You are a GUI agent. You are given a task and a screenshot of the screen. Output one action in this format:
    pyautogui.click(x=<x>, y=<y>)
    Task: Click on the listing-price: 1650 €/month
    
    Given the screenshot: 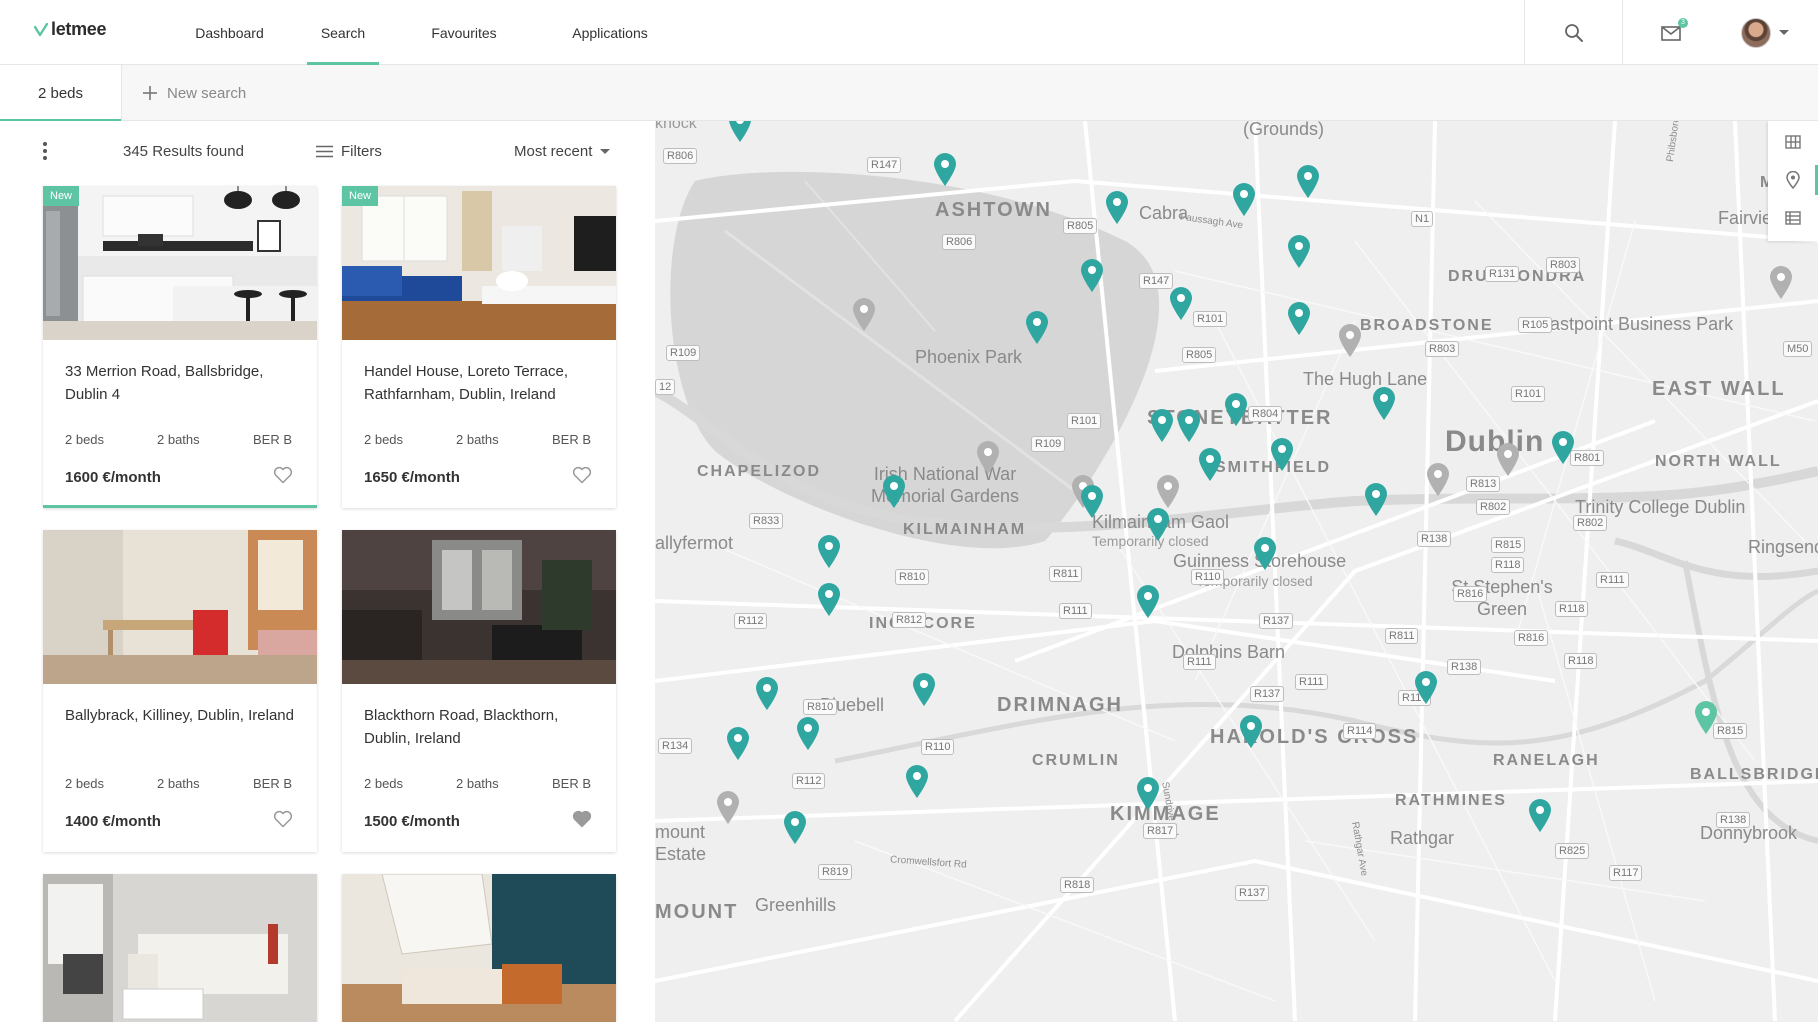 What is the action you would take?
    pyautogui.click(x=412, y=477)
    